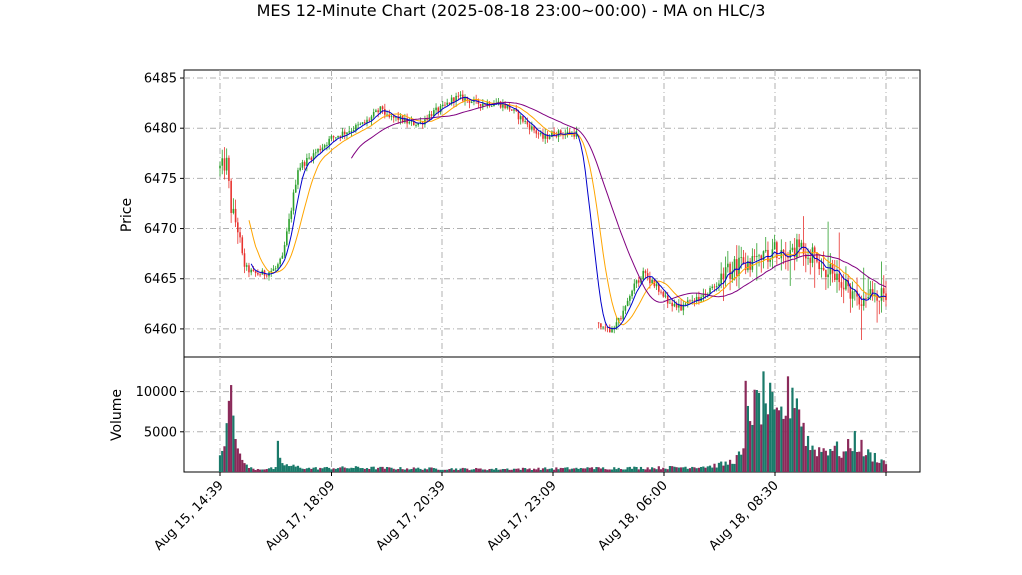 The width and height of the screenshot is (1022, 575). What do you see at coordinates (160, 432) in the screenshot?
I see `volume-tick-label: 5000` at bounding box center [160, 432].